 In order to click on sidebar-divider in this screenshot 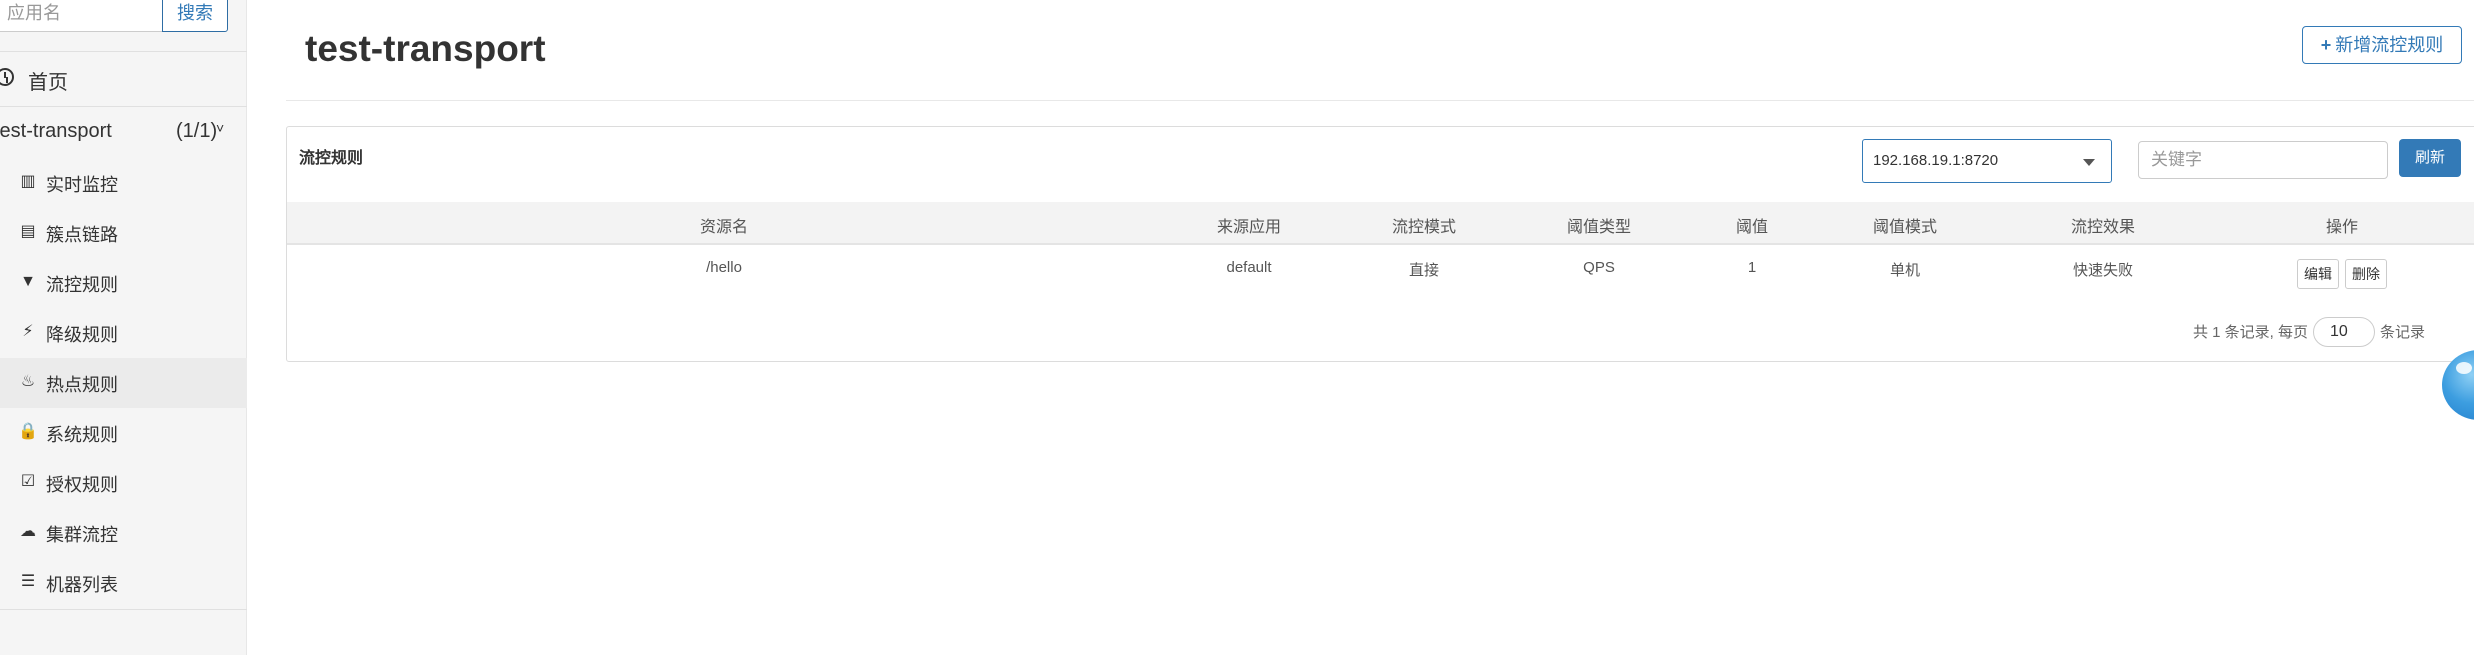, I will do `click(123, 609)`.